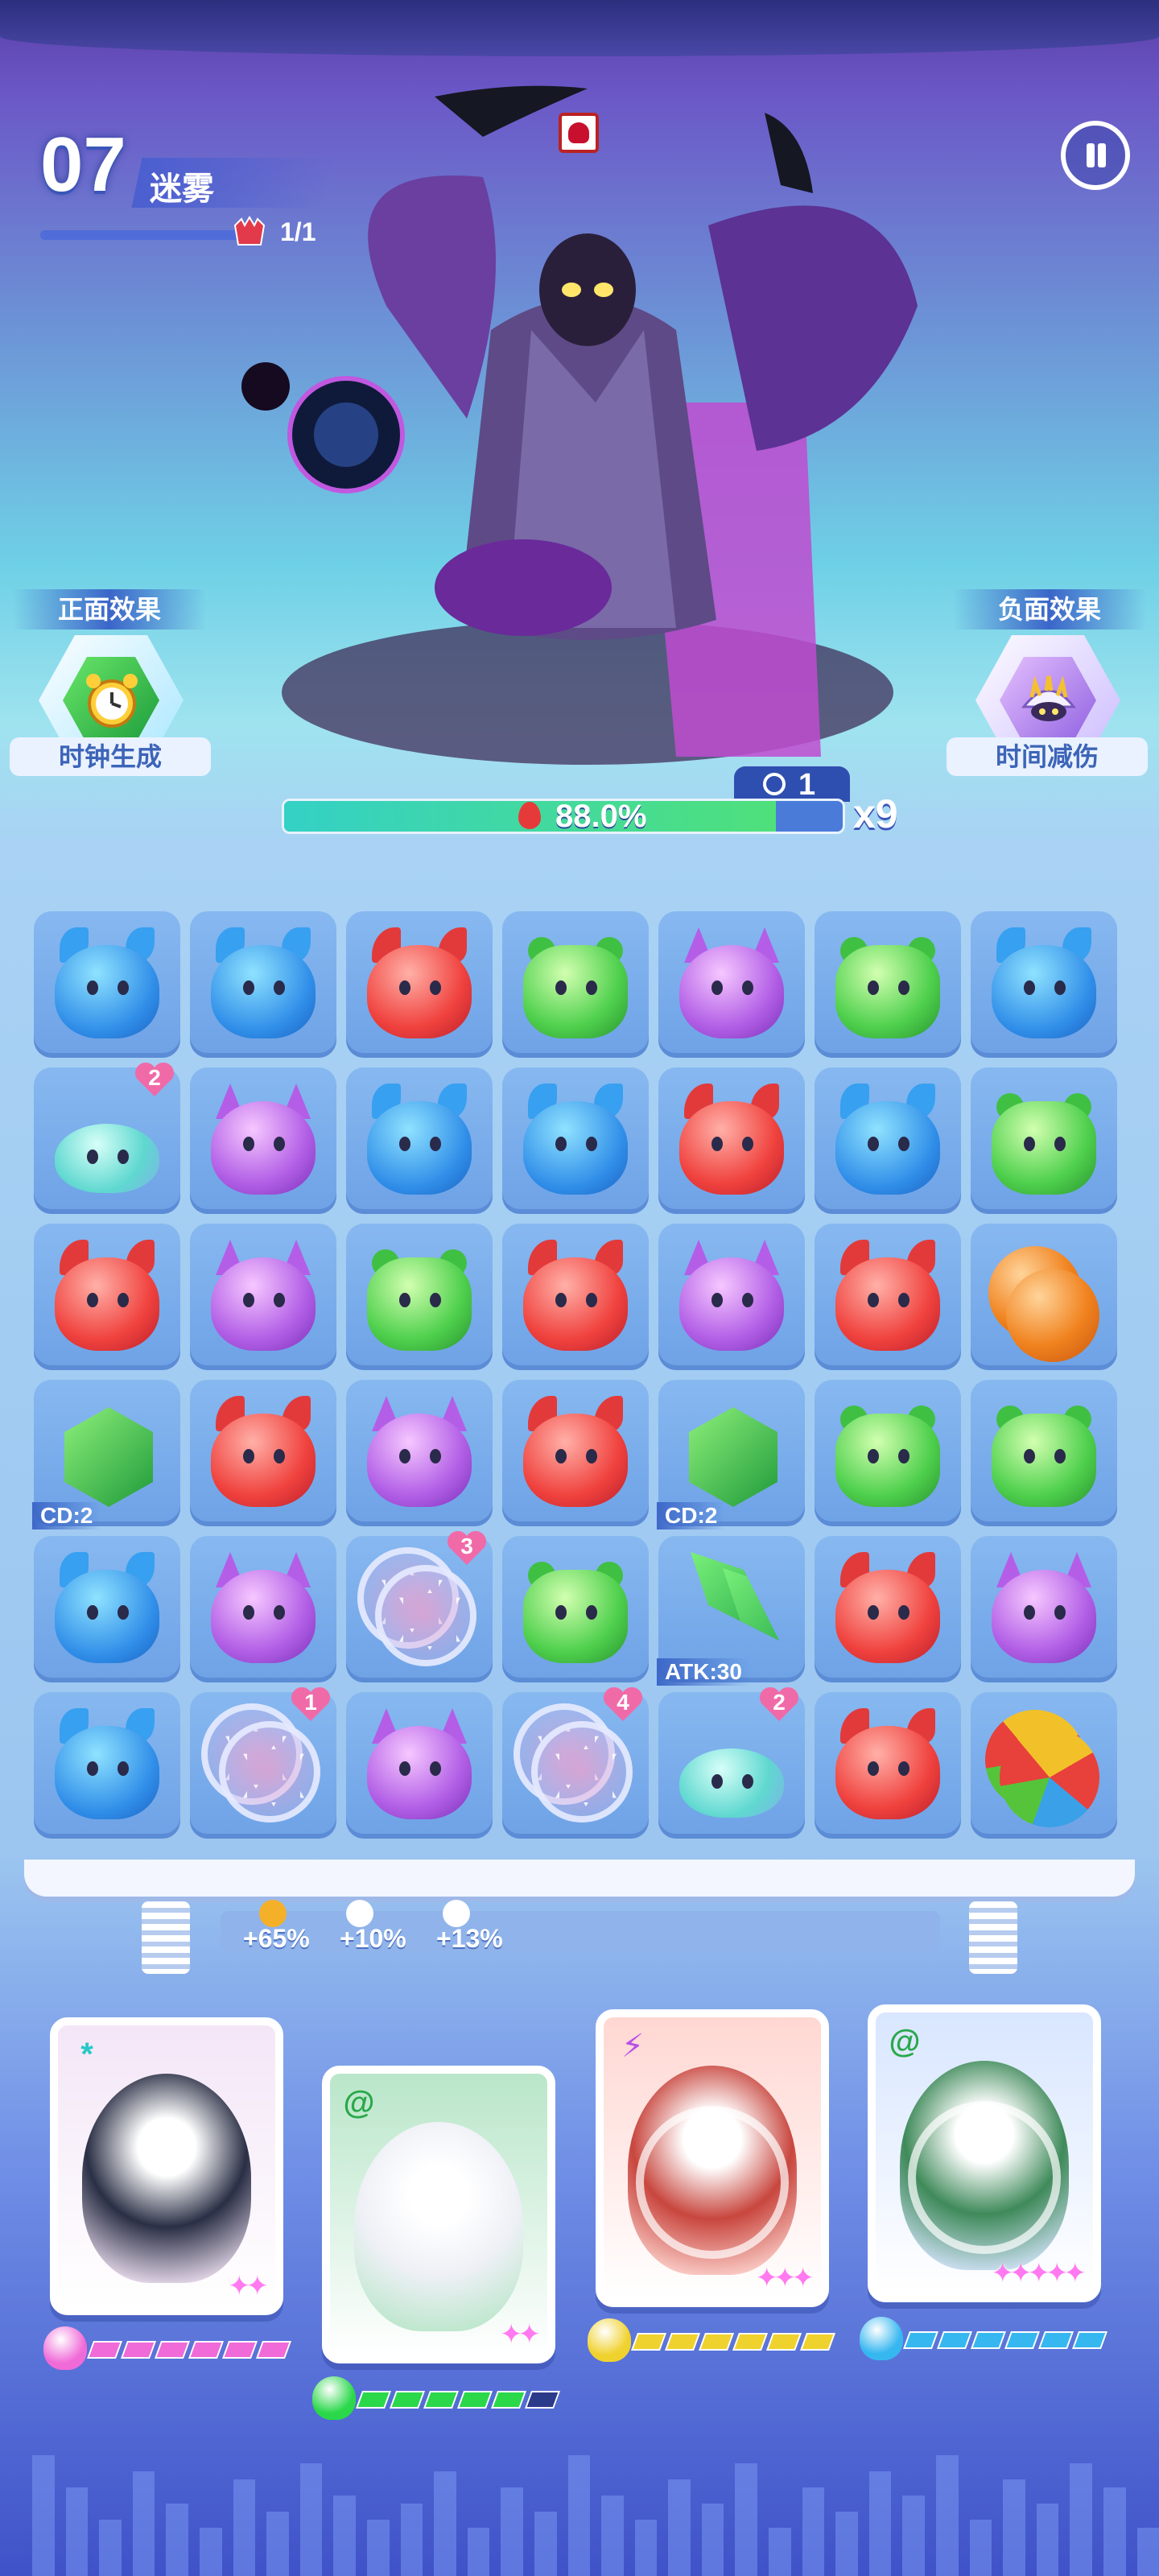 The image size is (1159, 2576). I want to click on purple-monster-tile, so click(732, 1295).